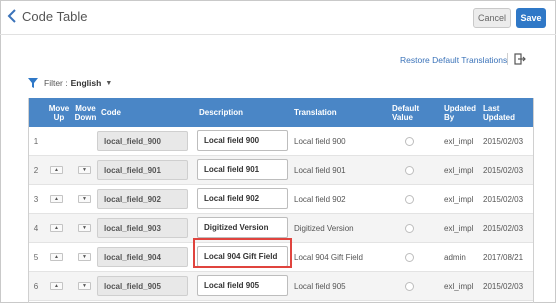 Image resolution: width=558 pixels, height=305 pixels. What do you see at coordinates (142, 228) in the screenshot?
I see `code-field: local_field_903` at bounding box center [142, 228].